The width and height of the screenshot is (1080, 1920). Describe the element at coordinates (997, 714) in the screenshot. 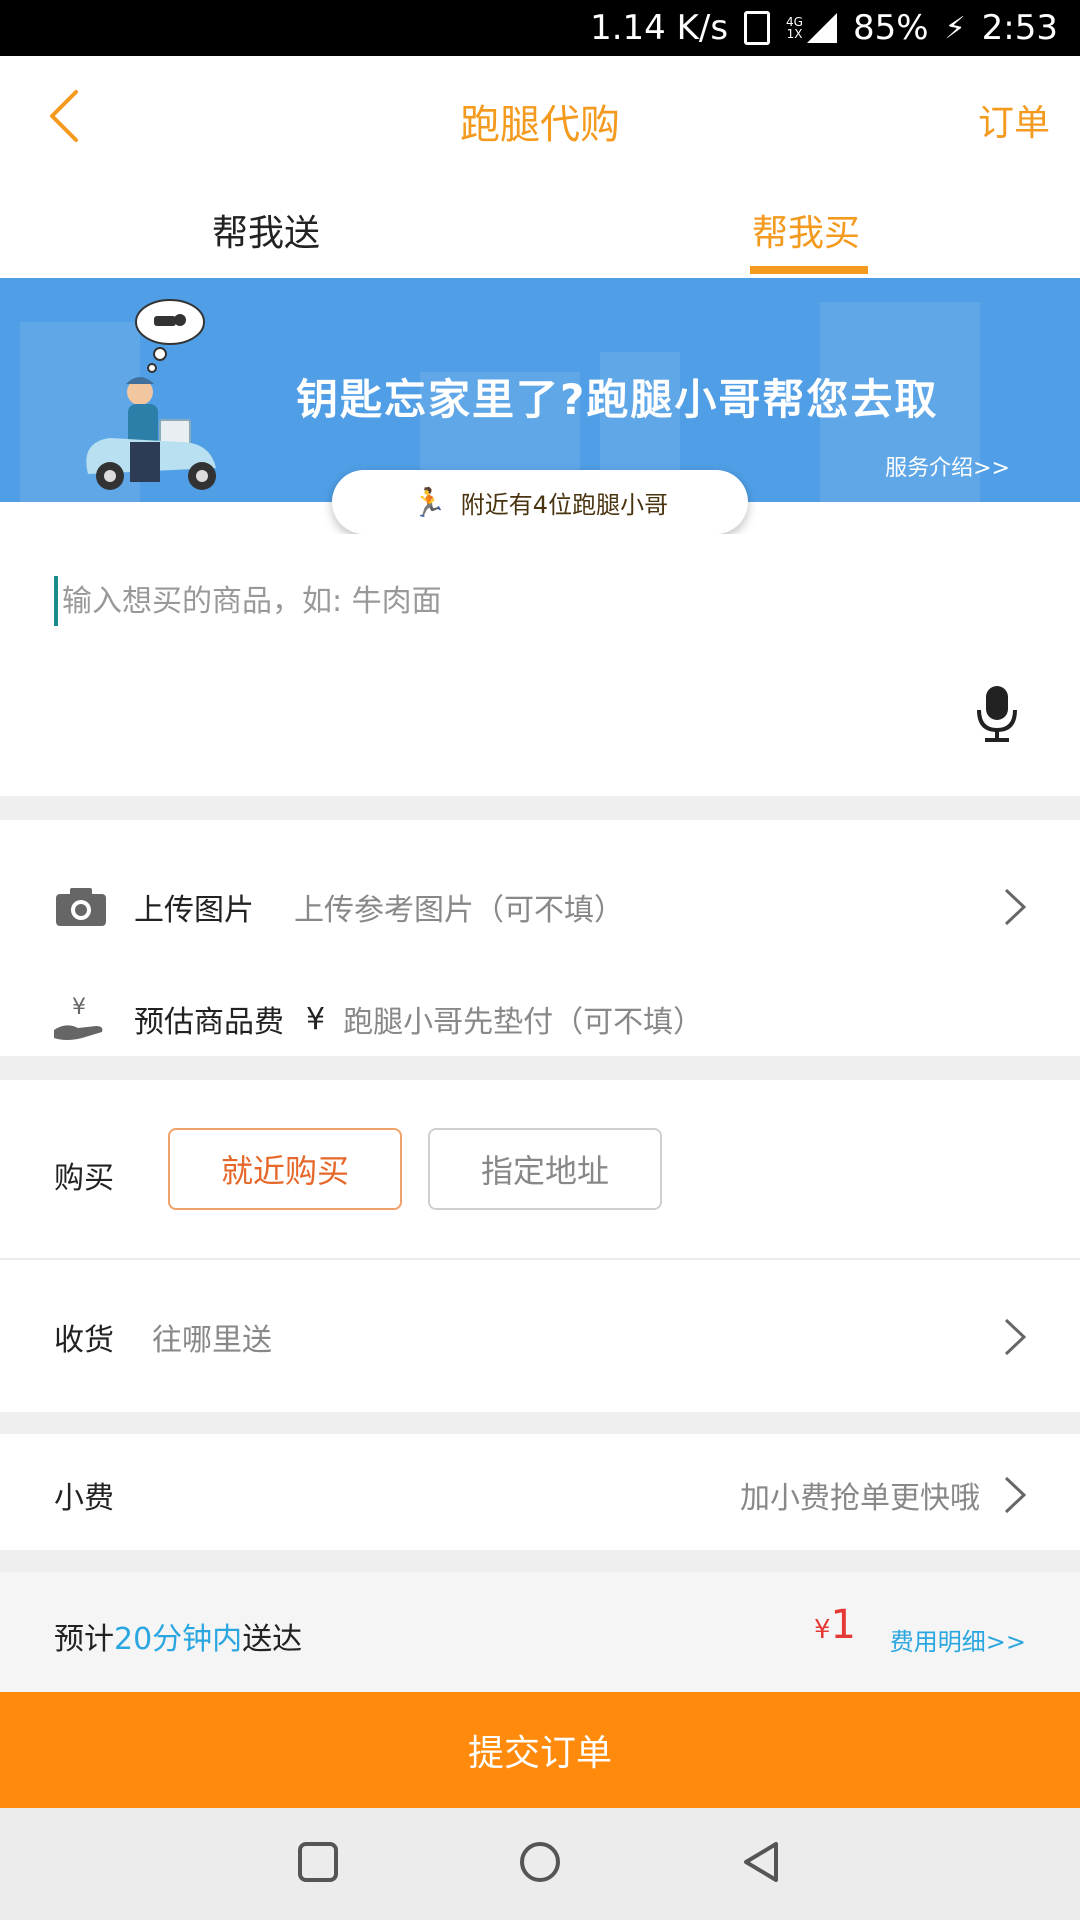

I see `microphone-icon` at that location.